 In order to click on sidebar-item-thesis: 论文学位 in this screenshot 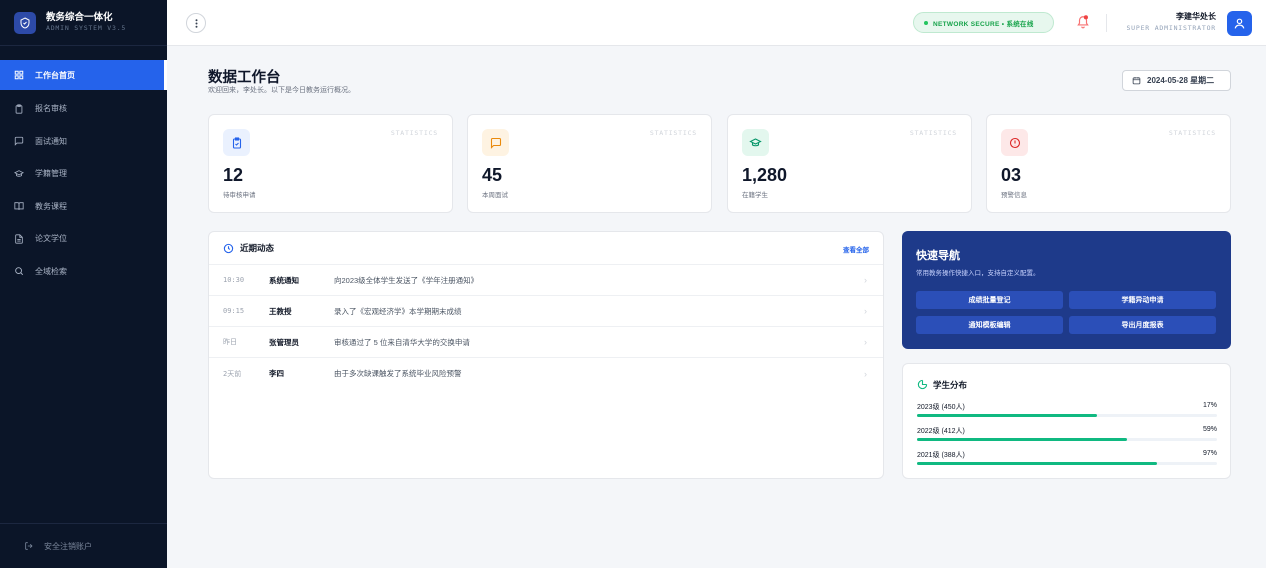, I will do `click(83, 239)`.